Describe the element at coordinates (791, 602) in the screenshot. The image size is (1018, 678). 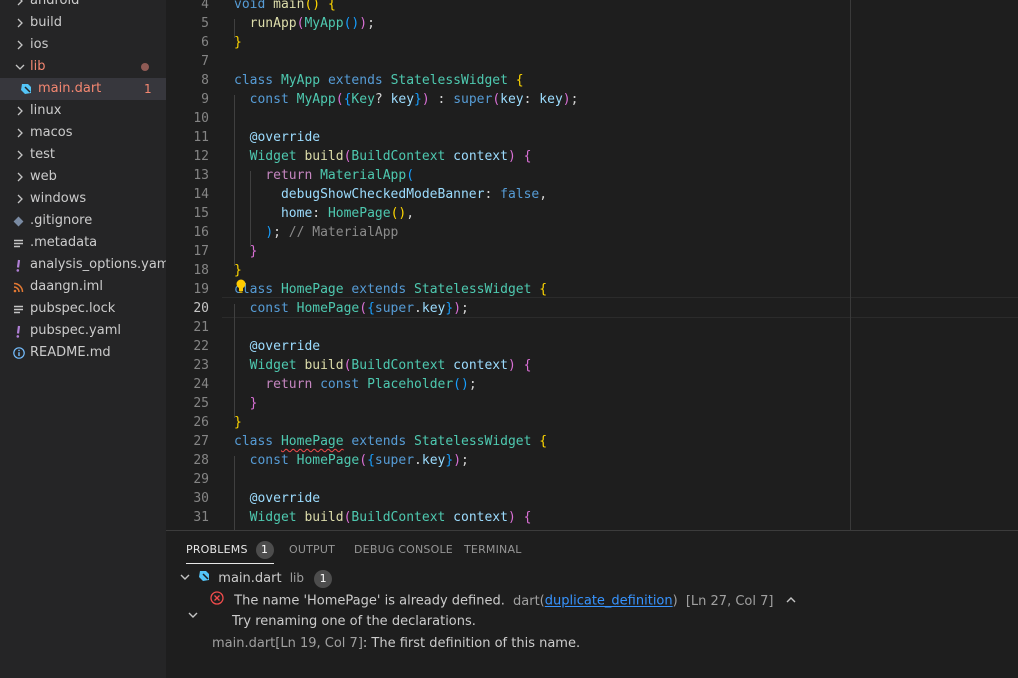
I see `chevron-up-icon` at that location.